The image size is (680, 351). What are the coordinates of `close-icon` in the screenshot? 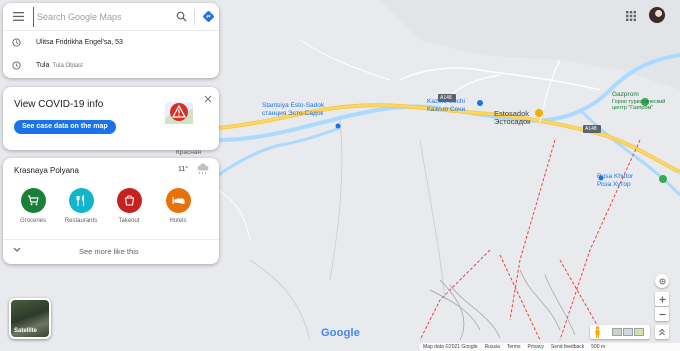 It's located at (208, 99).